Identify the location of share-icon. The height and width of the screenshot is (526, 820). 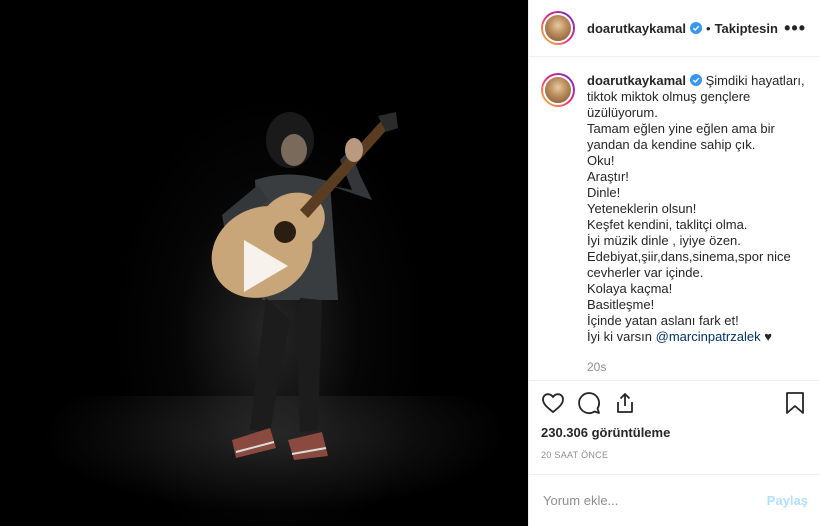
(625, 403).